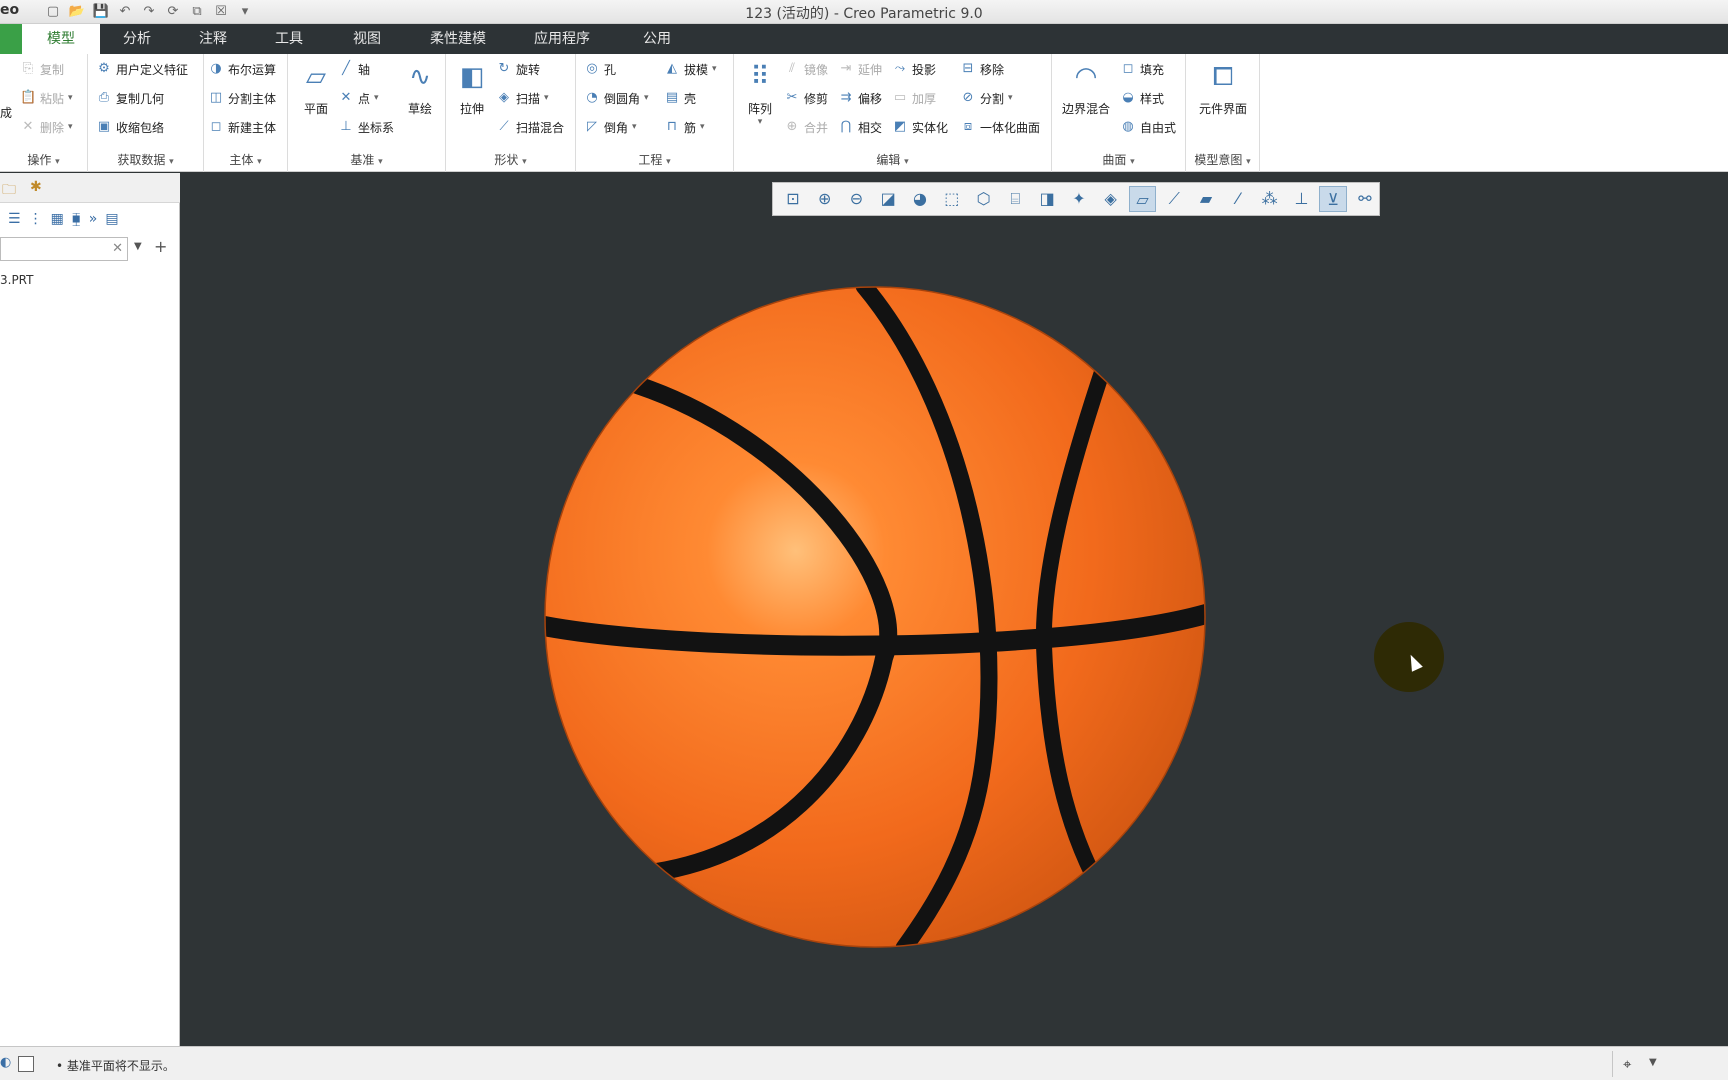  Describe the element at coordinates (145, 159) in the screenshot. I see `group-label-get-data: 获取数据 ▾` at that location.